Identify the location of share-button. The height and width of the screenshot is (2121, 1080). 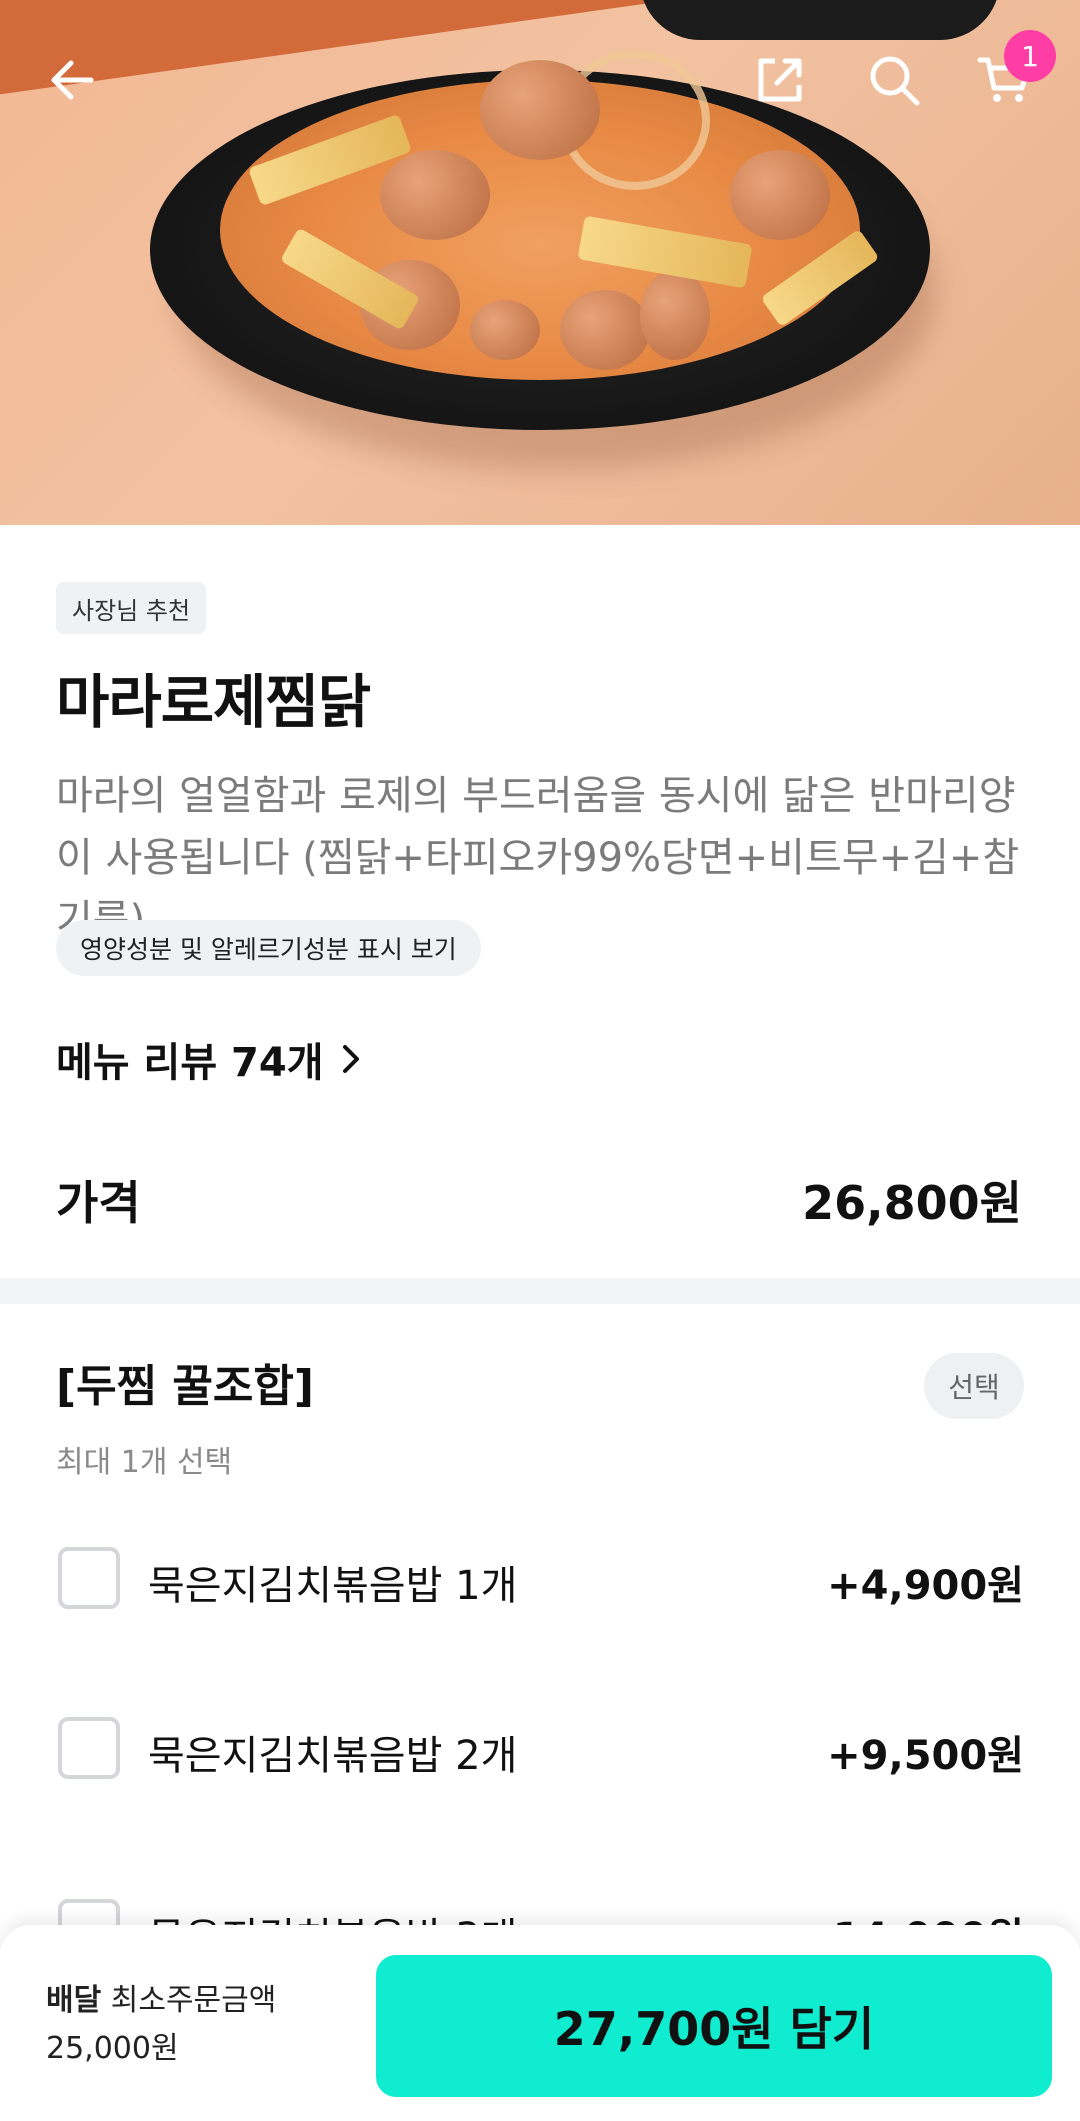
(780, 80).